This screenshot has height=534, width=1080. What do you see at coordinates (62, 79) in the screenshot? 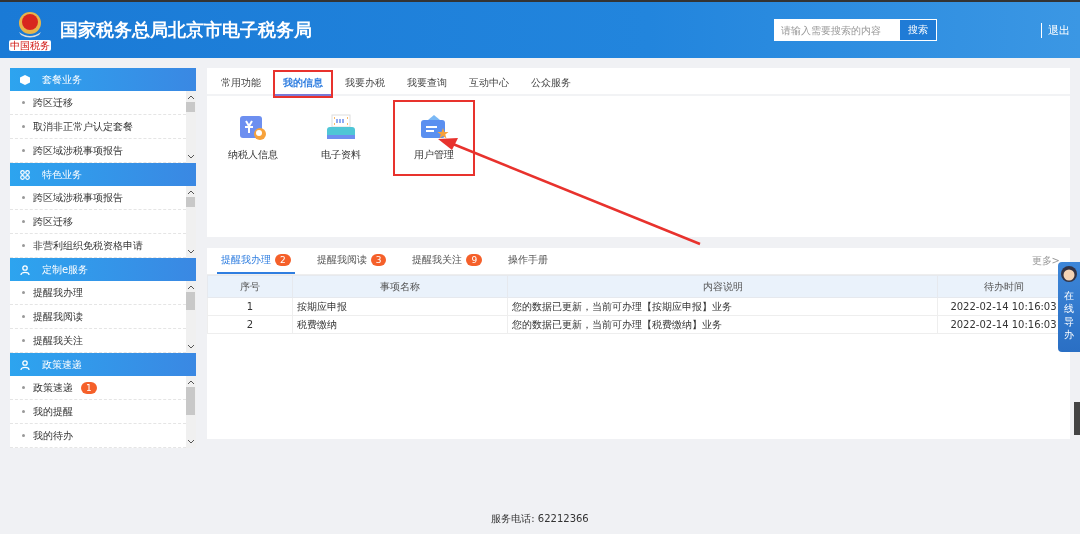
I see `panel-title: 套餐业务` at bounding box center [62, 79].